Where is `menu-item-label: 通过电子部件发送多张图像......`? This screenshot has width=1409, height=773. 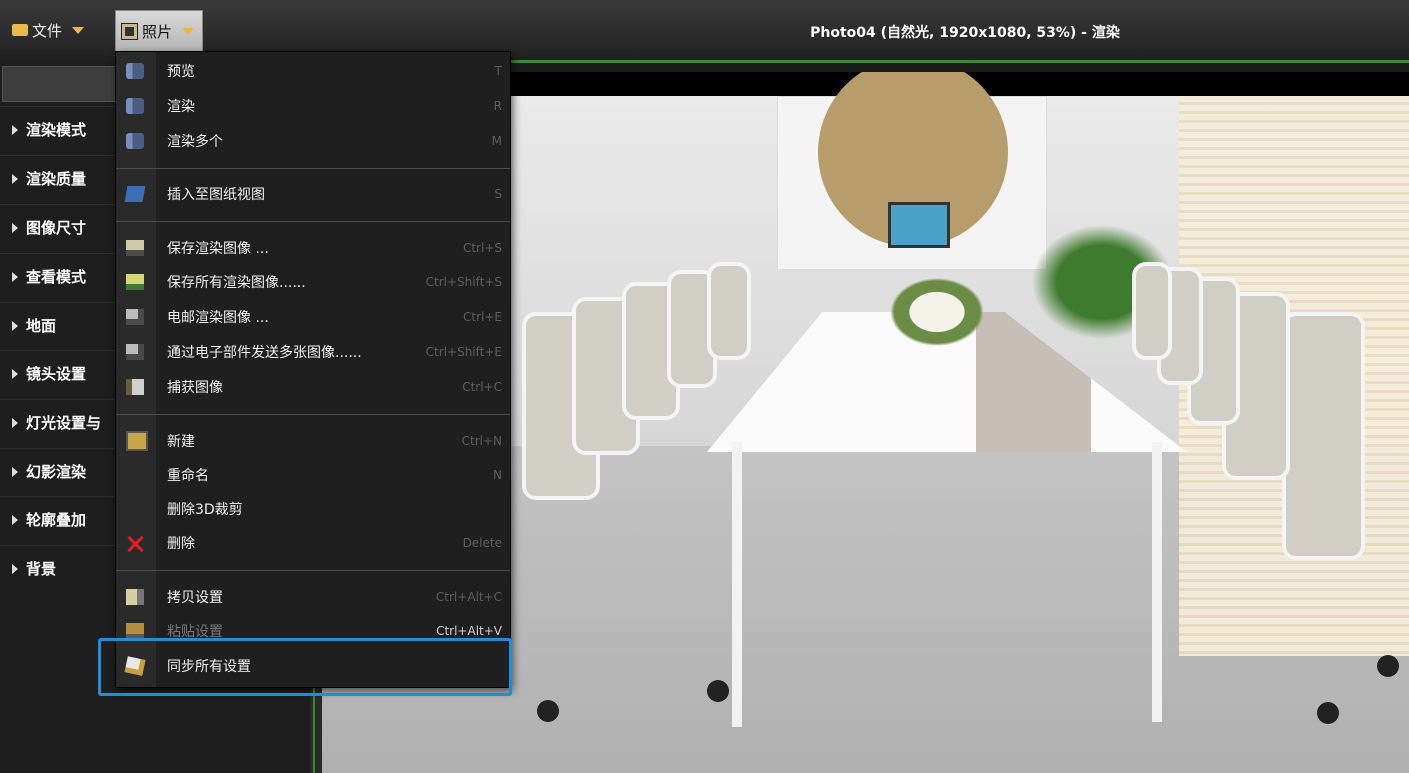 menu-item-label: 通过电子部件发送多张图像...... is located at coordinates (264, 353).